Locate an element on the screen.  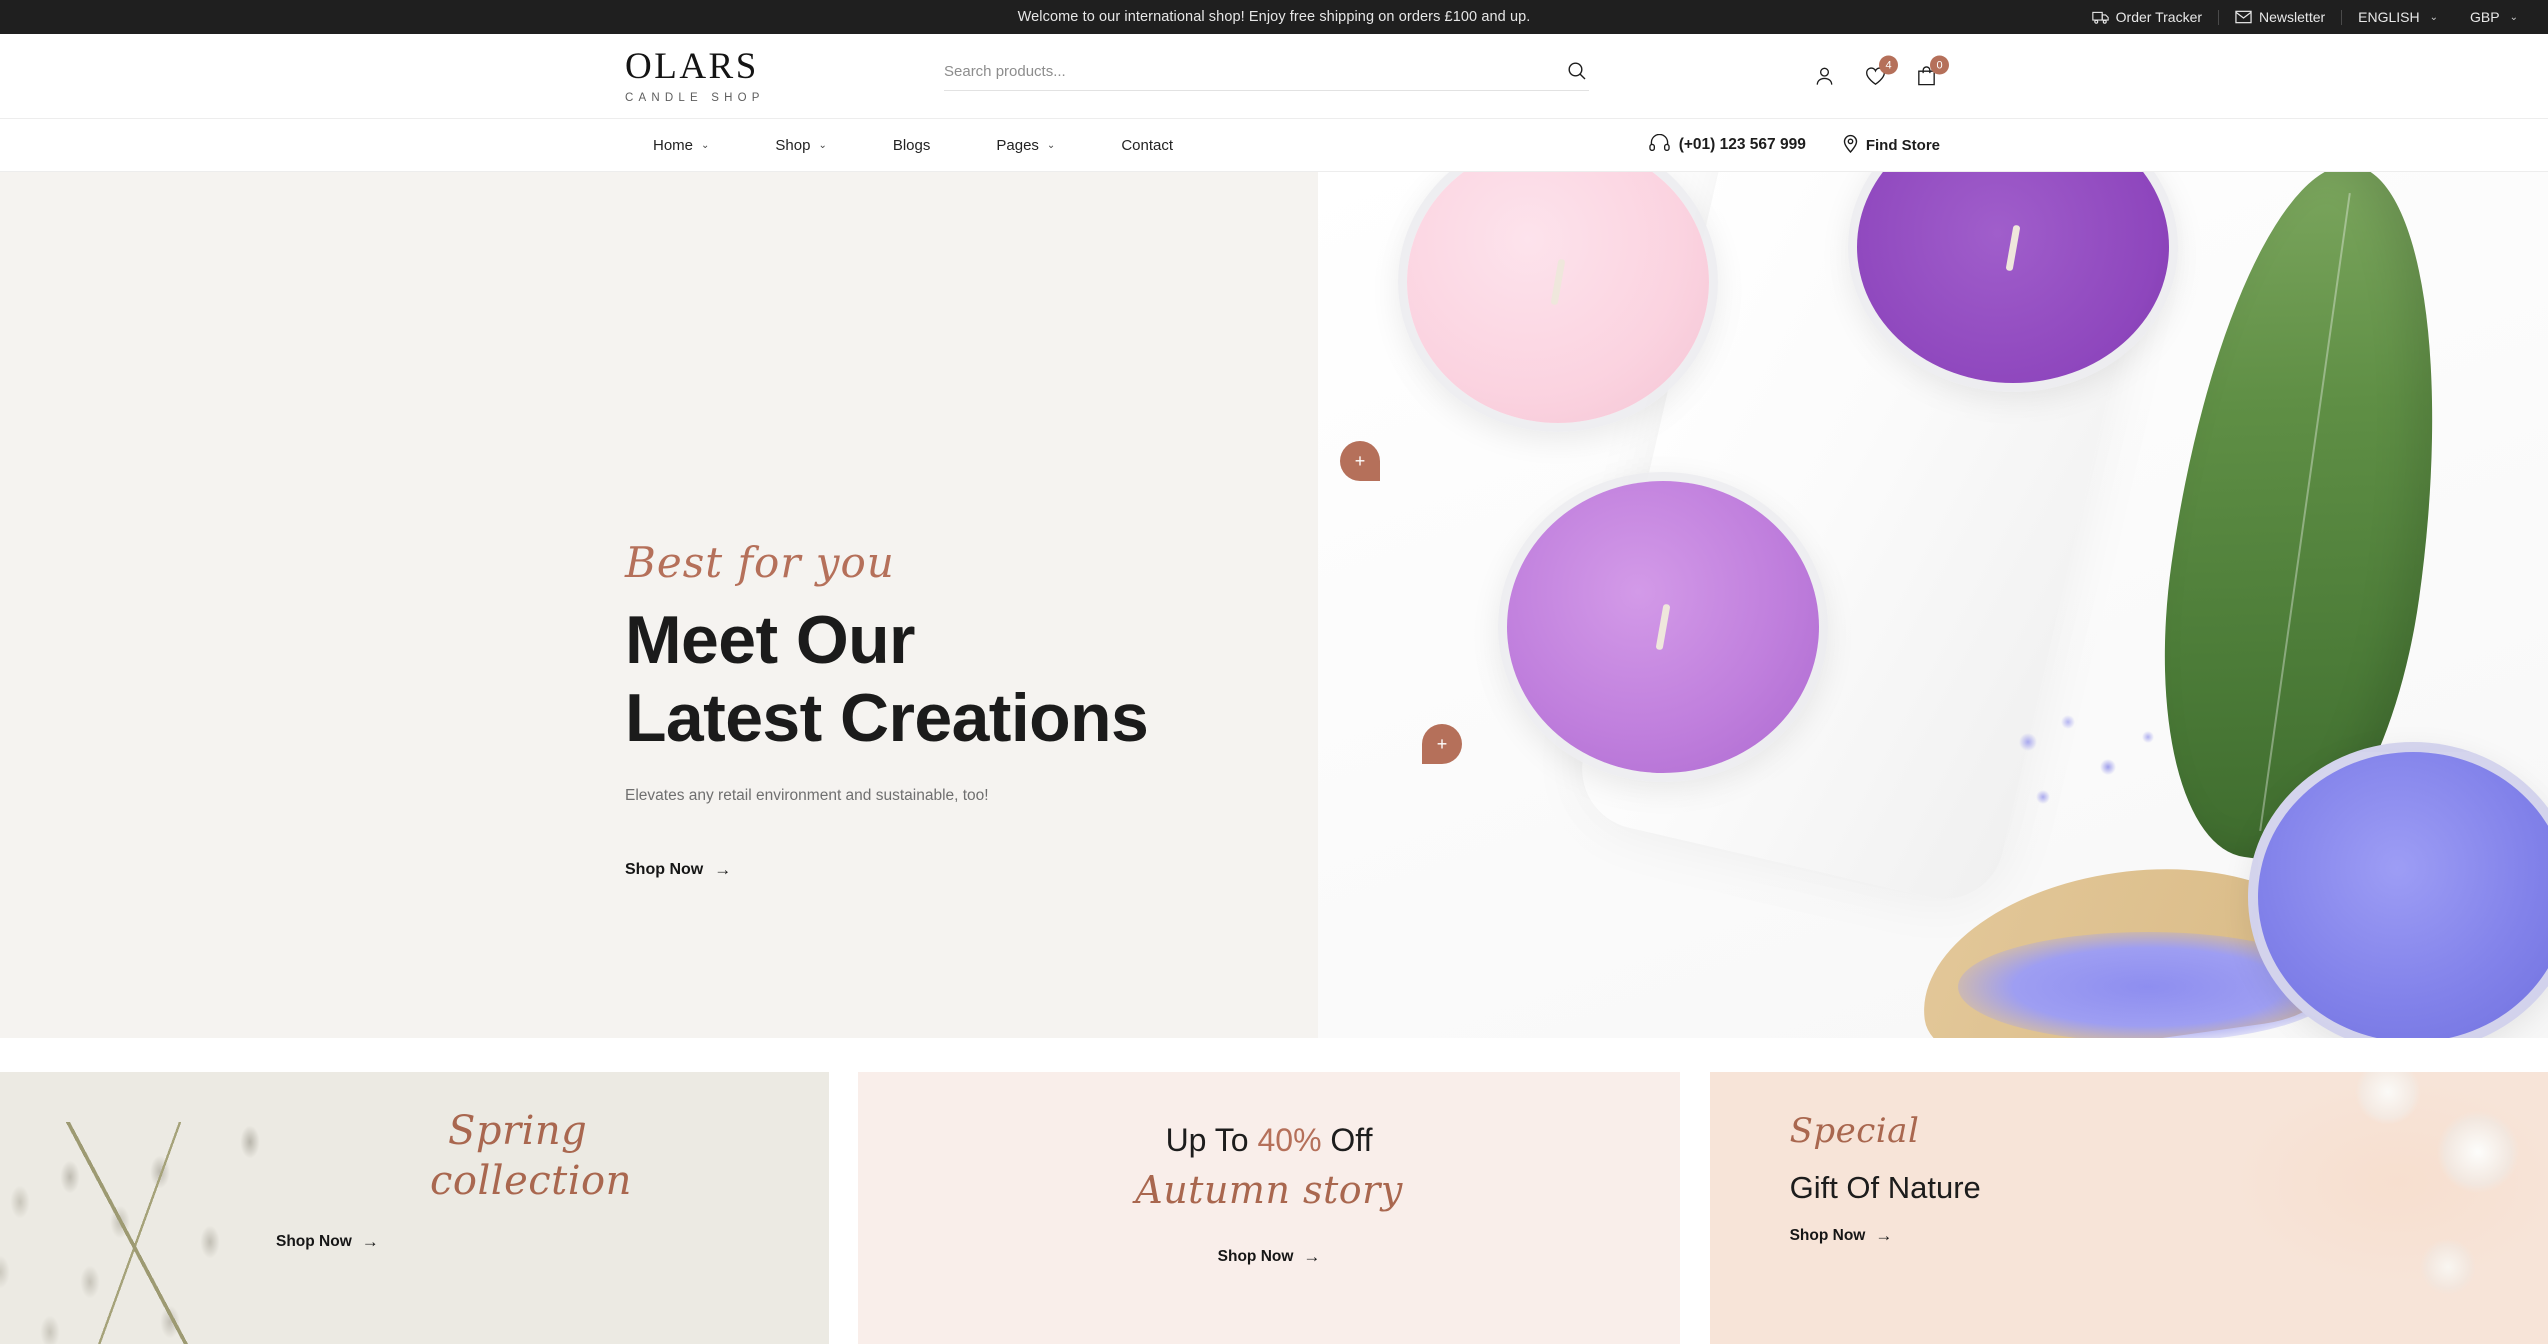
envelope-icon is located at coordinates (2243, 17).